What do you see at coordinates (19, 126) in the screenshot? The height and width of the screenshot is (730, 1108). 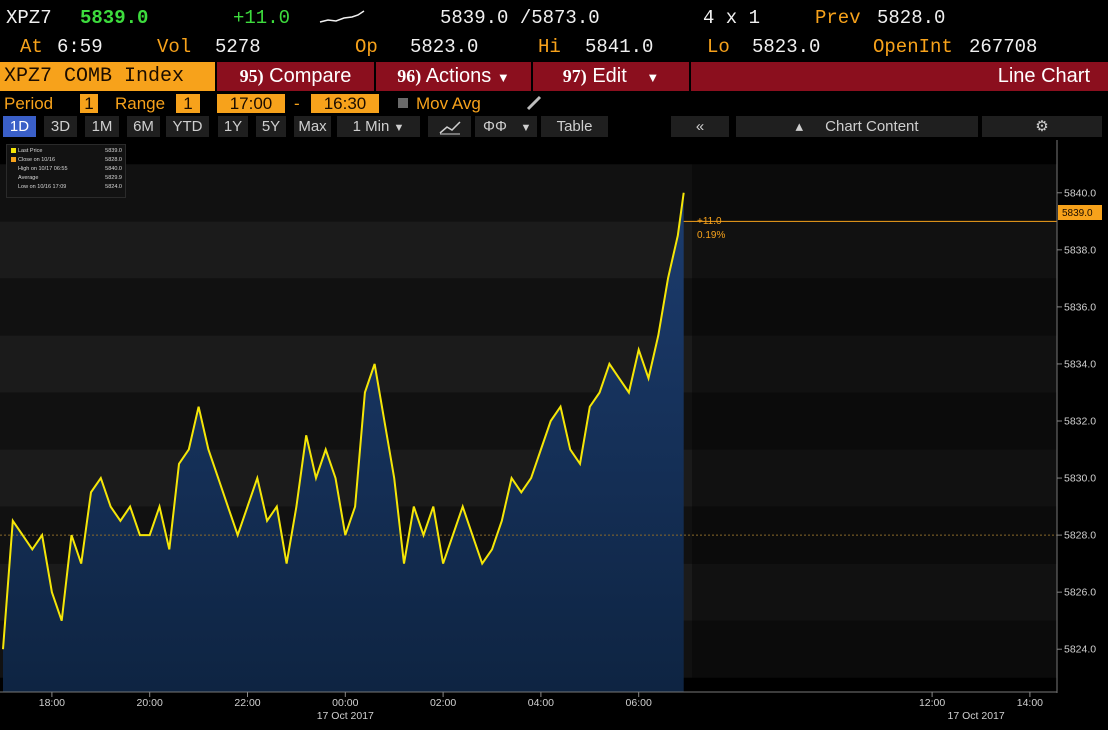 I see `range-1d-button: 1D` at bounding box center [19, 126].